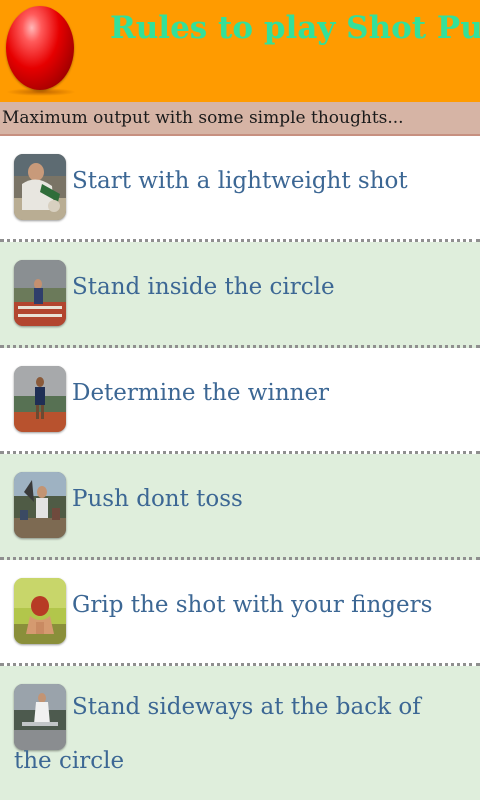 The width and height of the screenshot is (480, 800). Describe the element at coordinates (40, 505) in the screenshot. I see `crowd-photo-thumbnail` at that location.